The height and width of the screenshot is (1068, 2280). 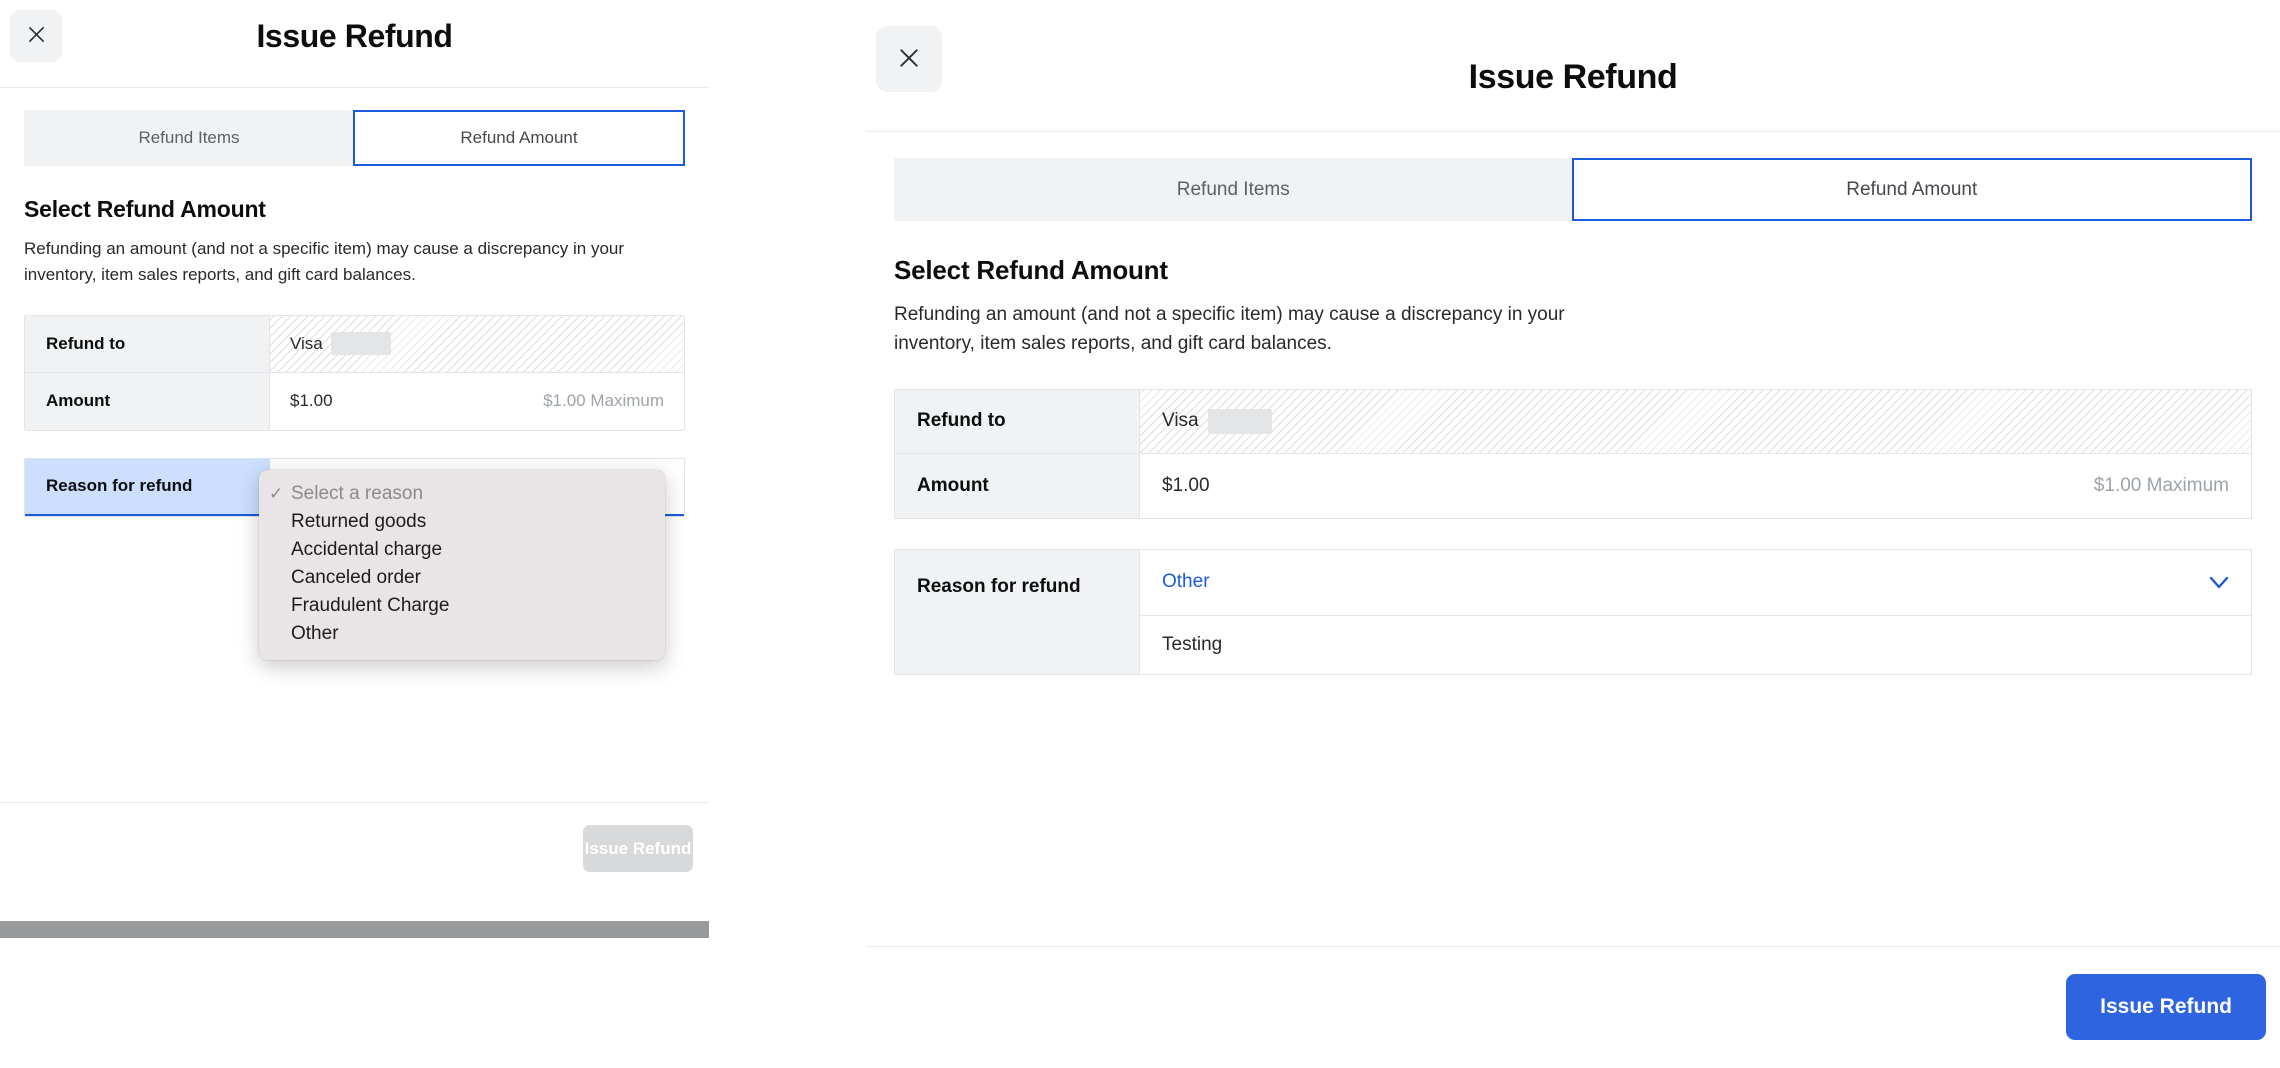 I want to click on menu-item-label: Other, so click(x=315, y=633).